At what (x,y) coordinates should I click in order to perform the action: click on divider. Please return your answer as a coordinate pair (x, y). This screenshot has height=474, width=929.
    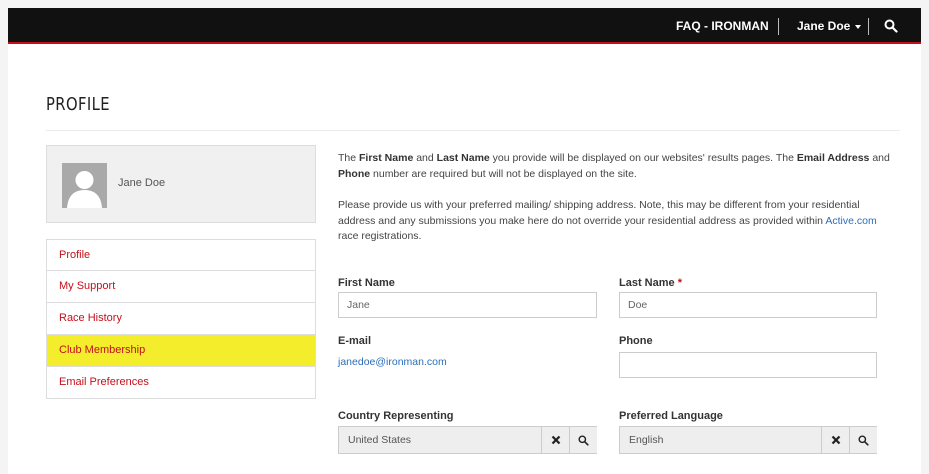
    Looking at the image, I should click on (473, 130).